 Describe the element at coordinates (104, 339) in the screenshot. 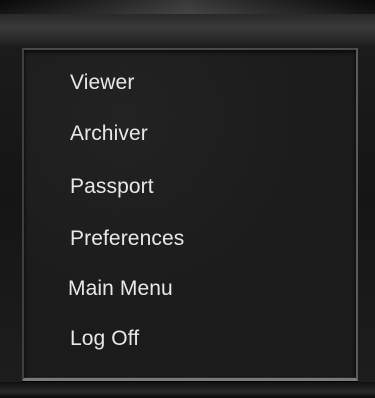

I see `menu-item-log-off: Log Off` at that location.